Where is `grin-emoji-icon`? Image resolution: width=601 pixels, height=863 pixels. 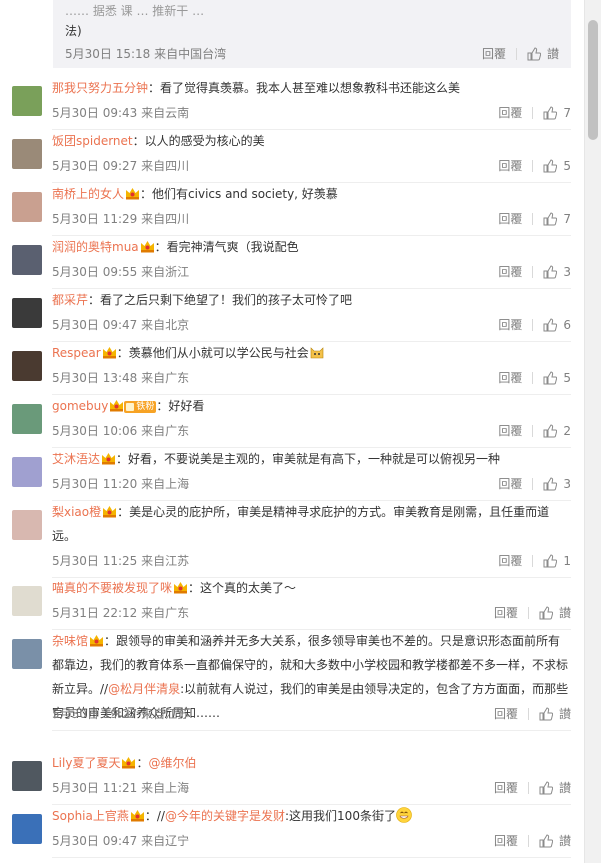 grin-emoji-icon is located at coordinates (404, 815).